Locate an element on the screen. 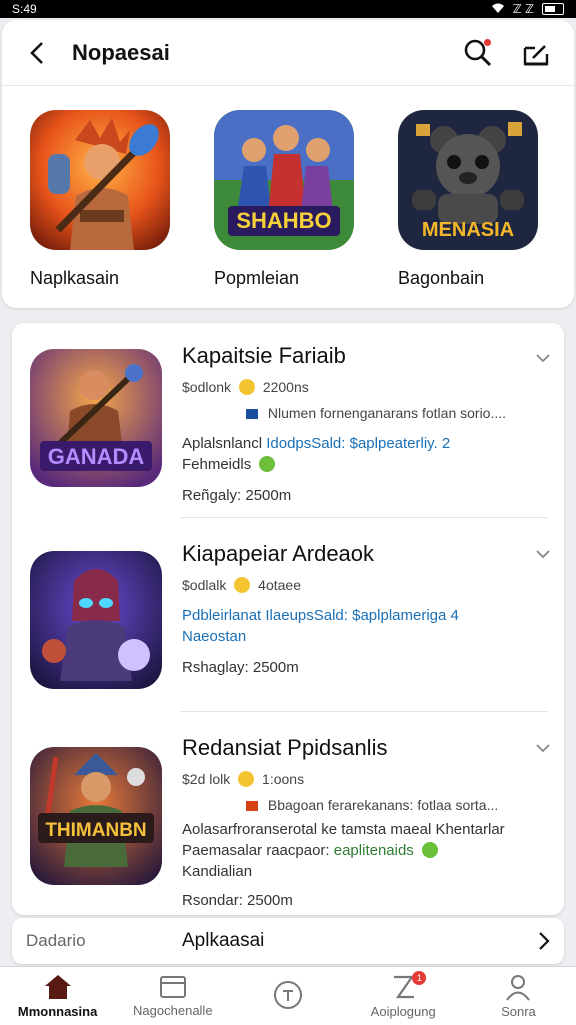 This screenshot has height=1025, width=576. app-rating: Rsondar: 2500m is located at coordinates (237, 900).